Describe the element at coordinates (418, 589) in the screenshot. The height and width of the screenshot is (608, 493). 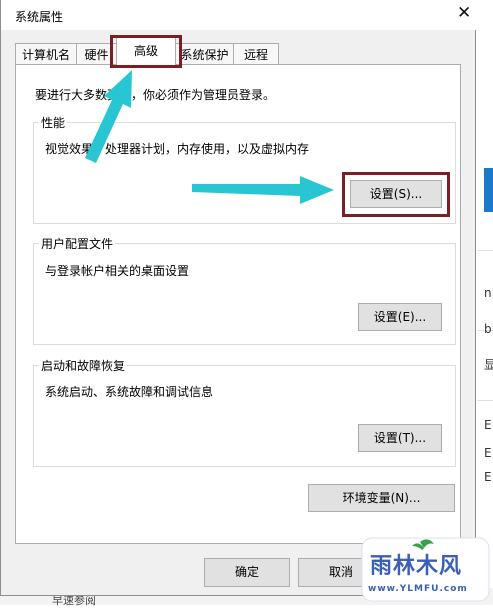
I see `watermark-url: www.YLMFU.com` at that location.